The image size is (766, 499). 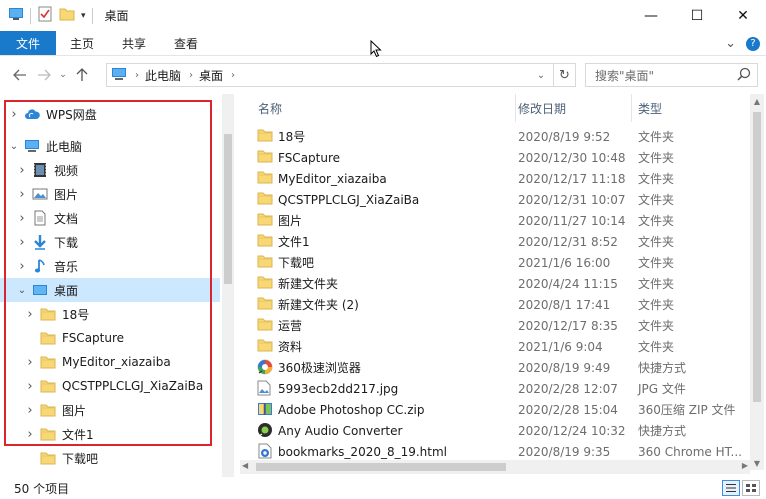 I want to click on recent-locations-button: ⌄, so click(x=63, y=75).